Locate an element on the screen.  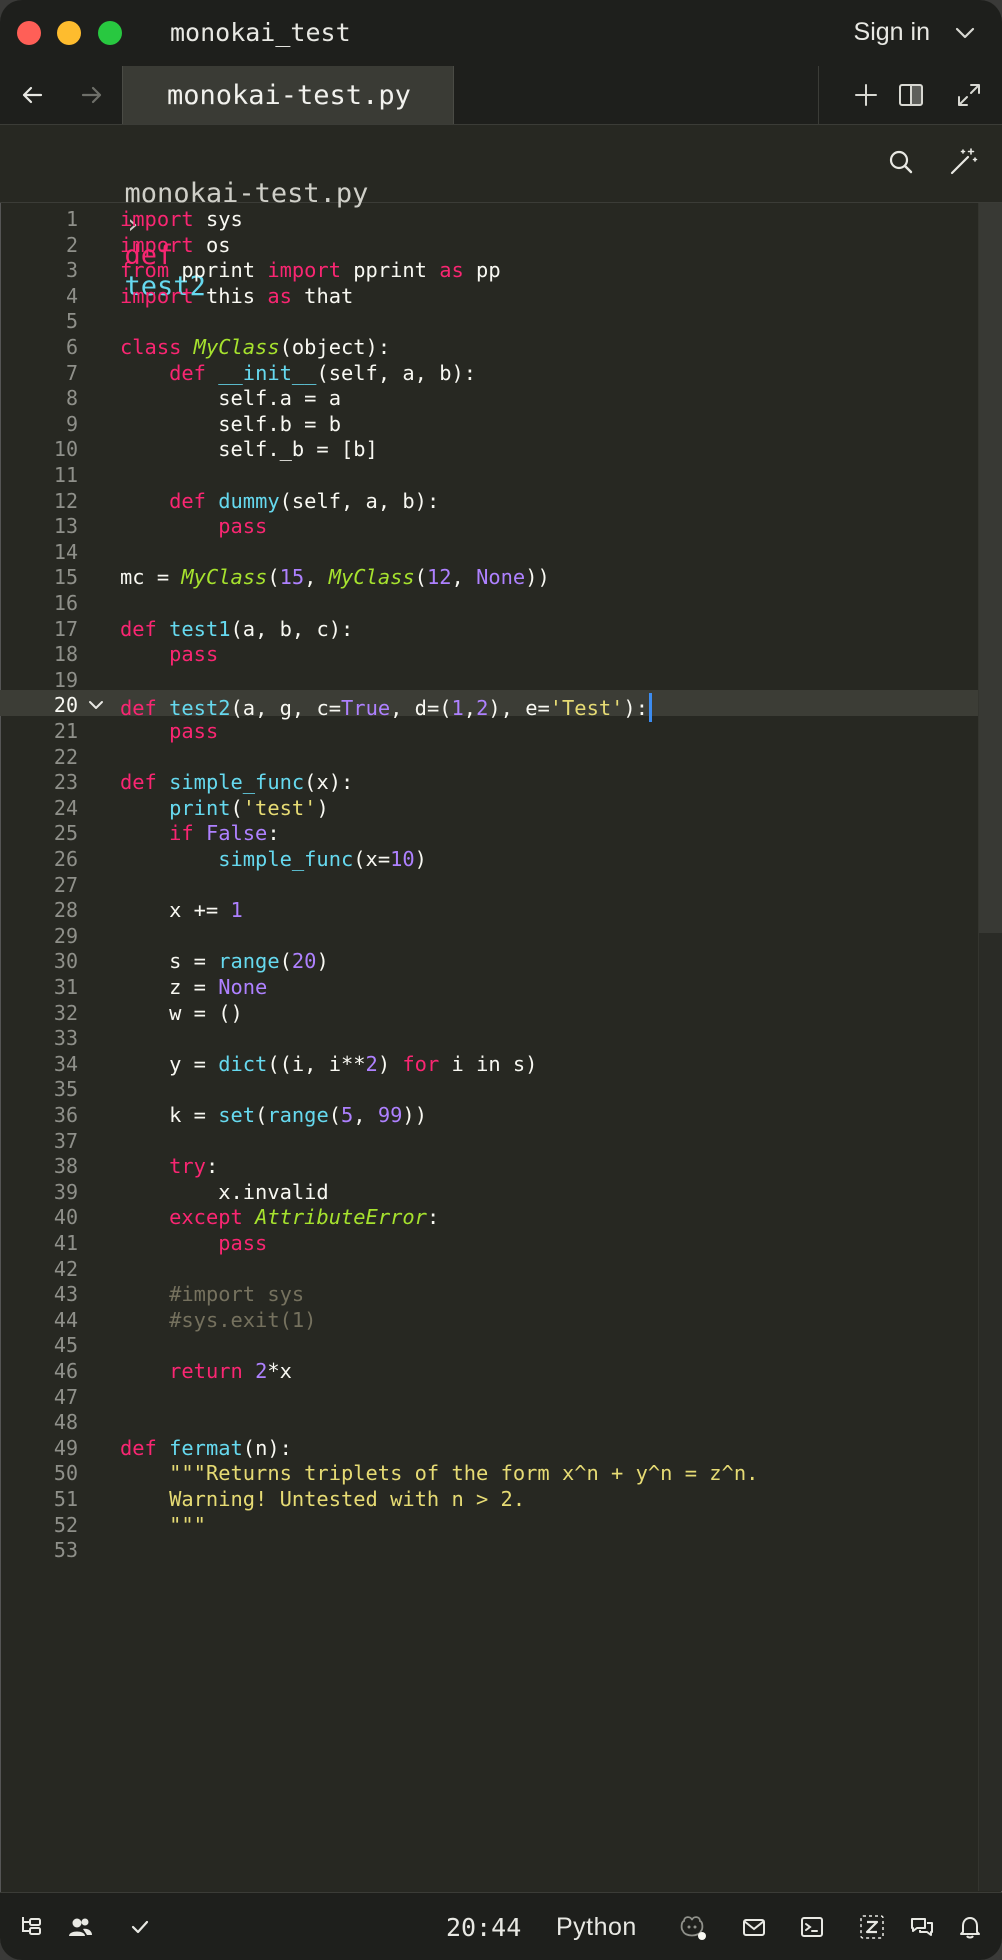
line-number: 26 is located at coordinates (39, 859).